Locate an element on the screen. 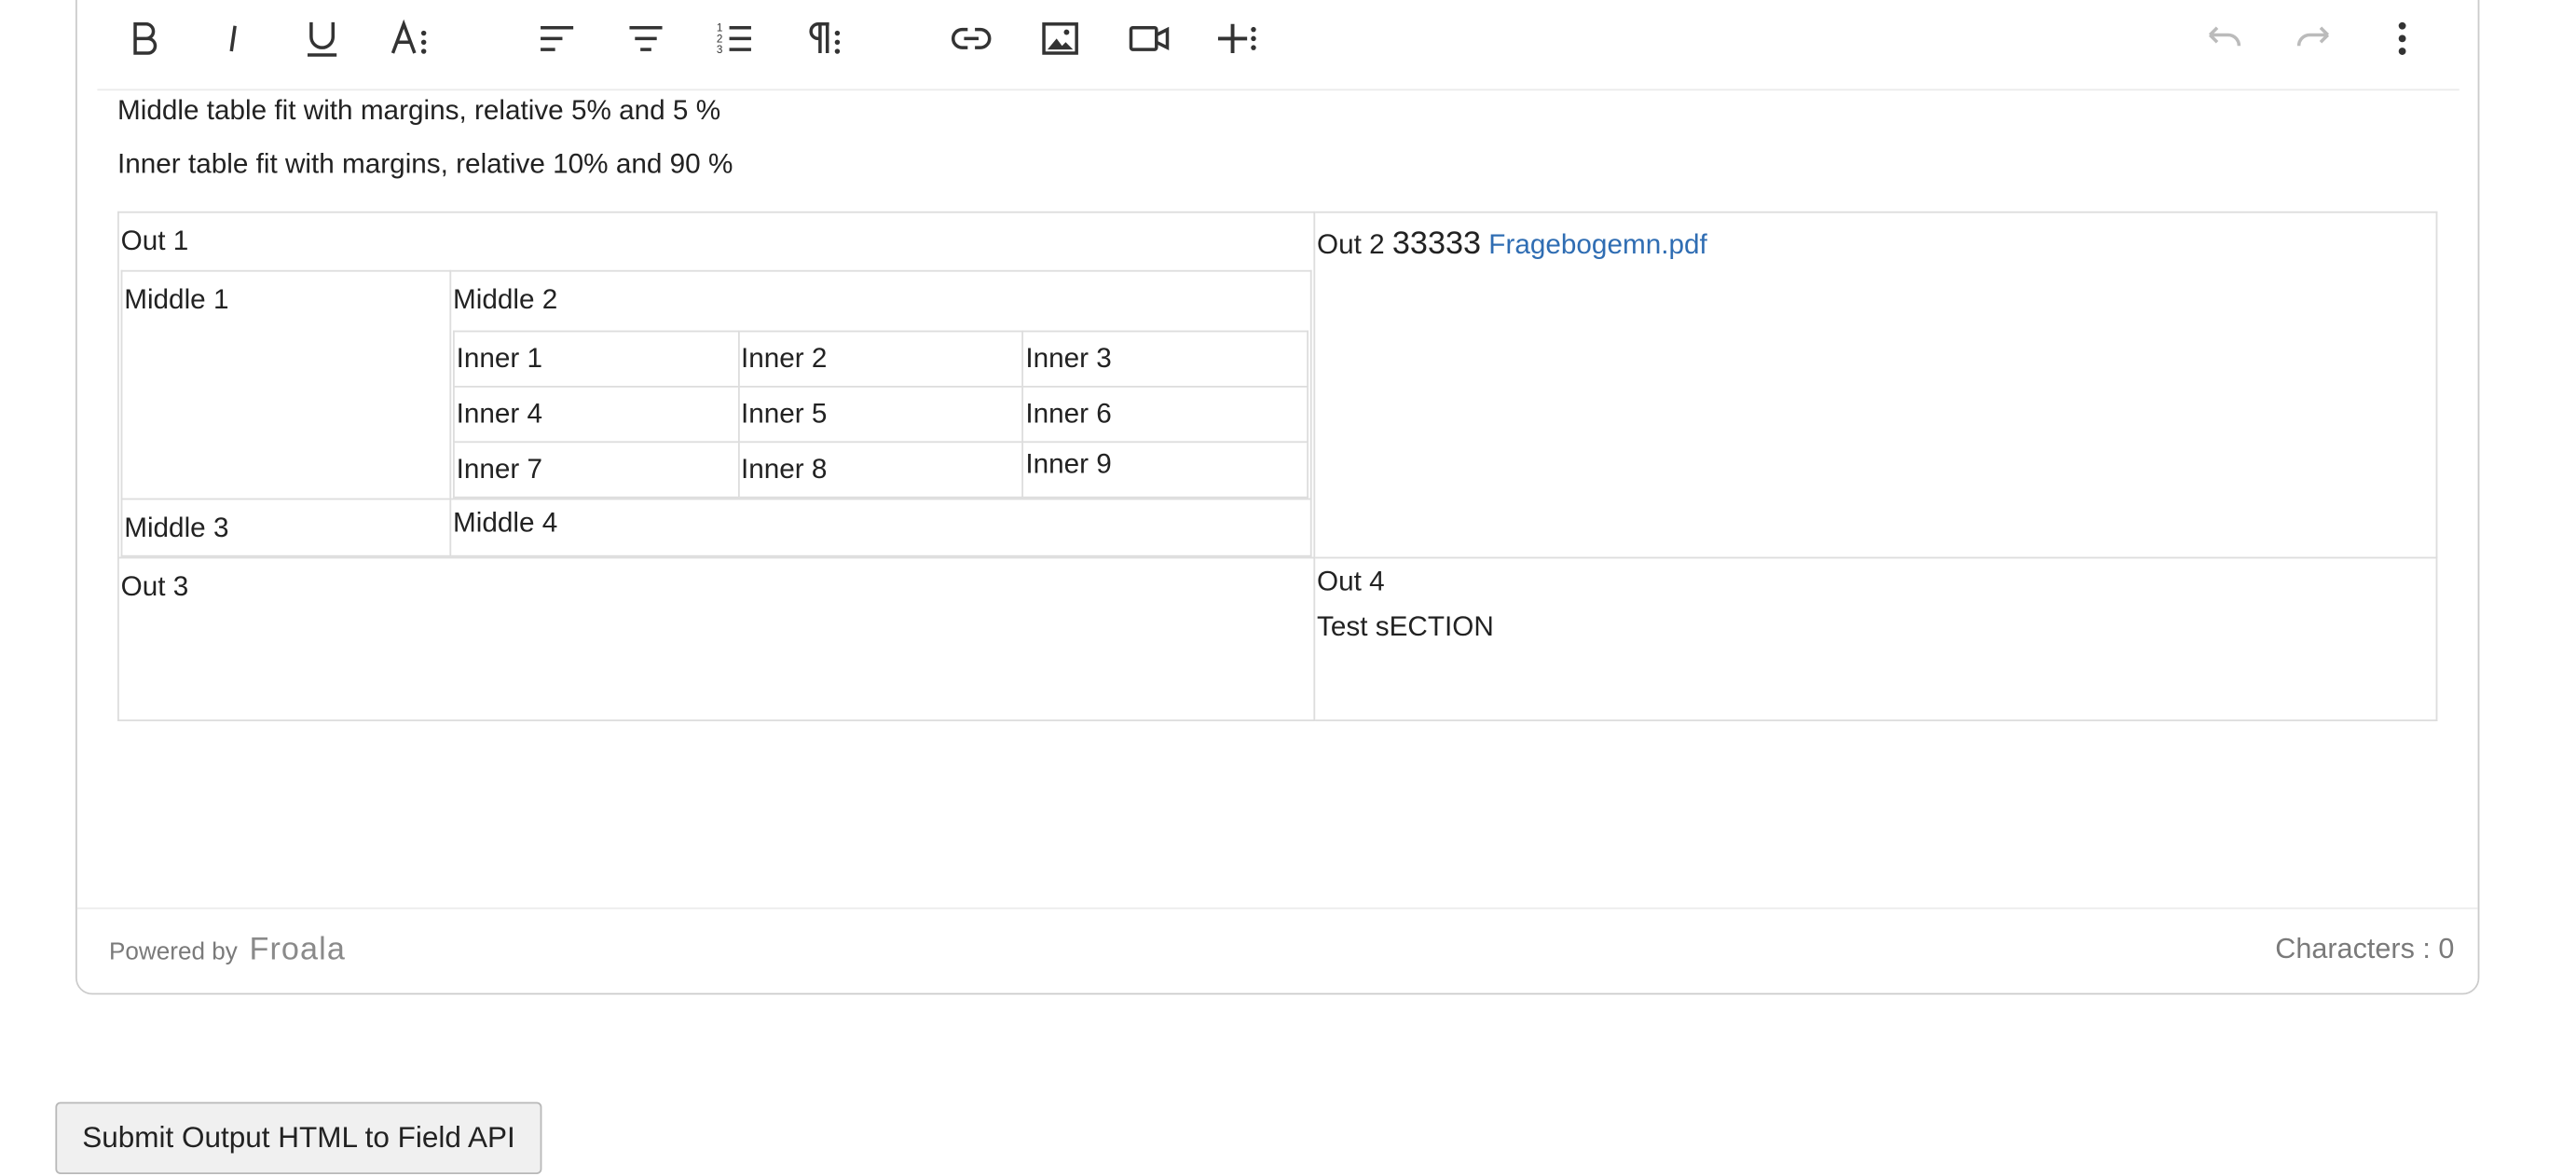 This screenshot has height=1176, width=2576. out2-label: Out 2 is located at coordinates (1351, 244).